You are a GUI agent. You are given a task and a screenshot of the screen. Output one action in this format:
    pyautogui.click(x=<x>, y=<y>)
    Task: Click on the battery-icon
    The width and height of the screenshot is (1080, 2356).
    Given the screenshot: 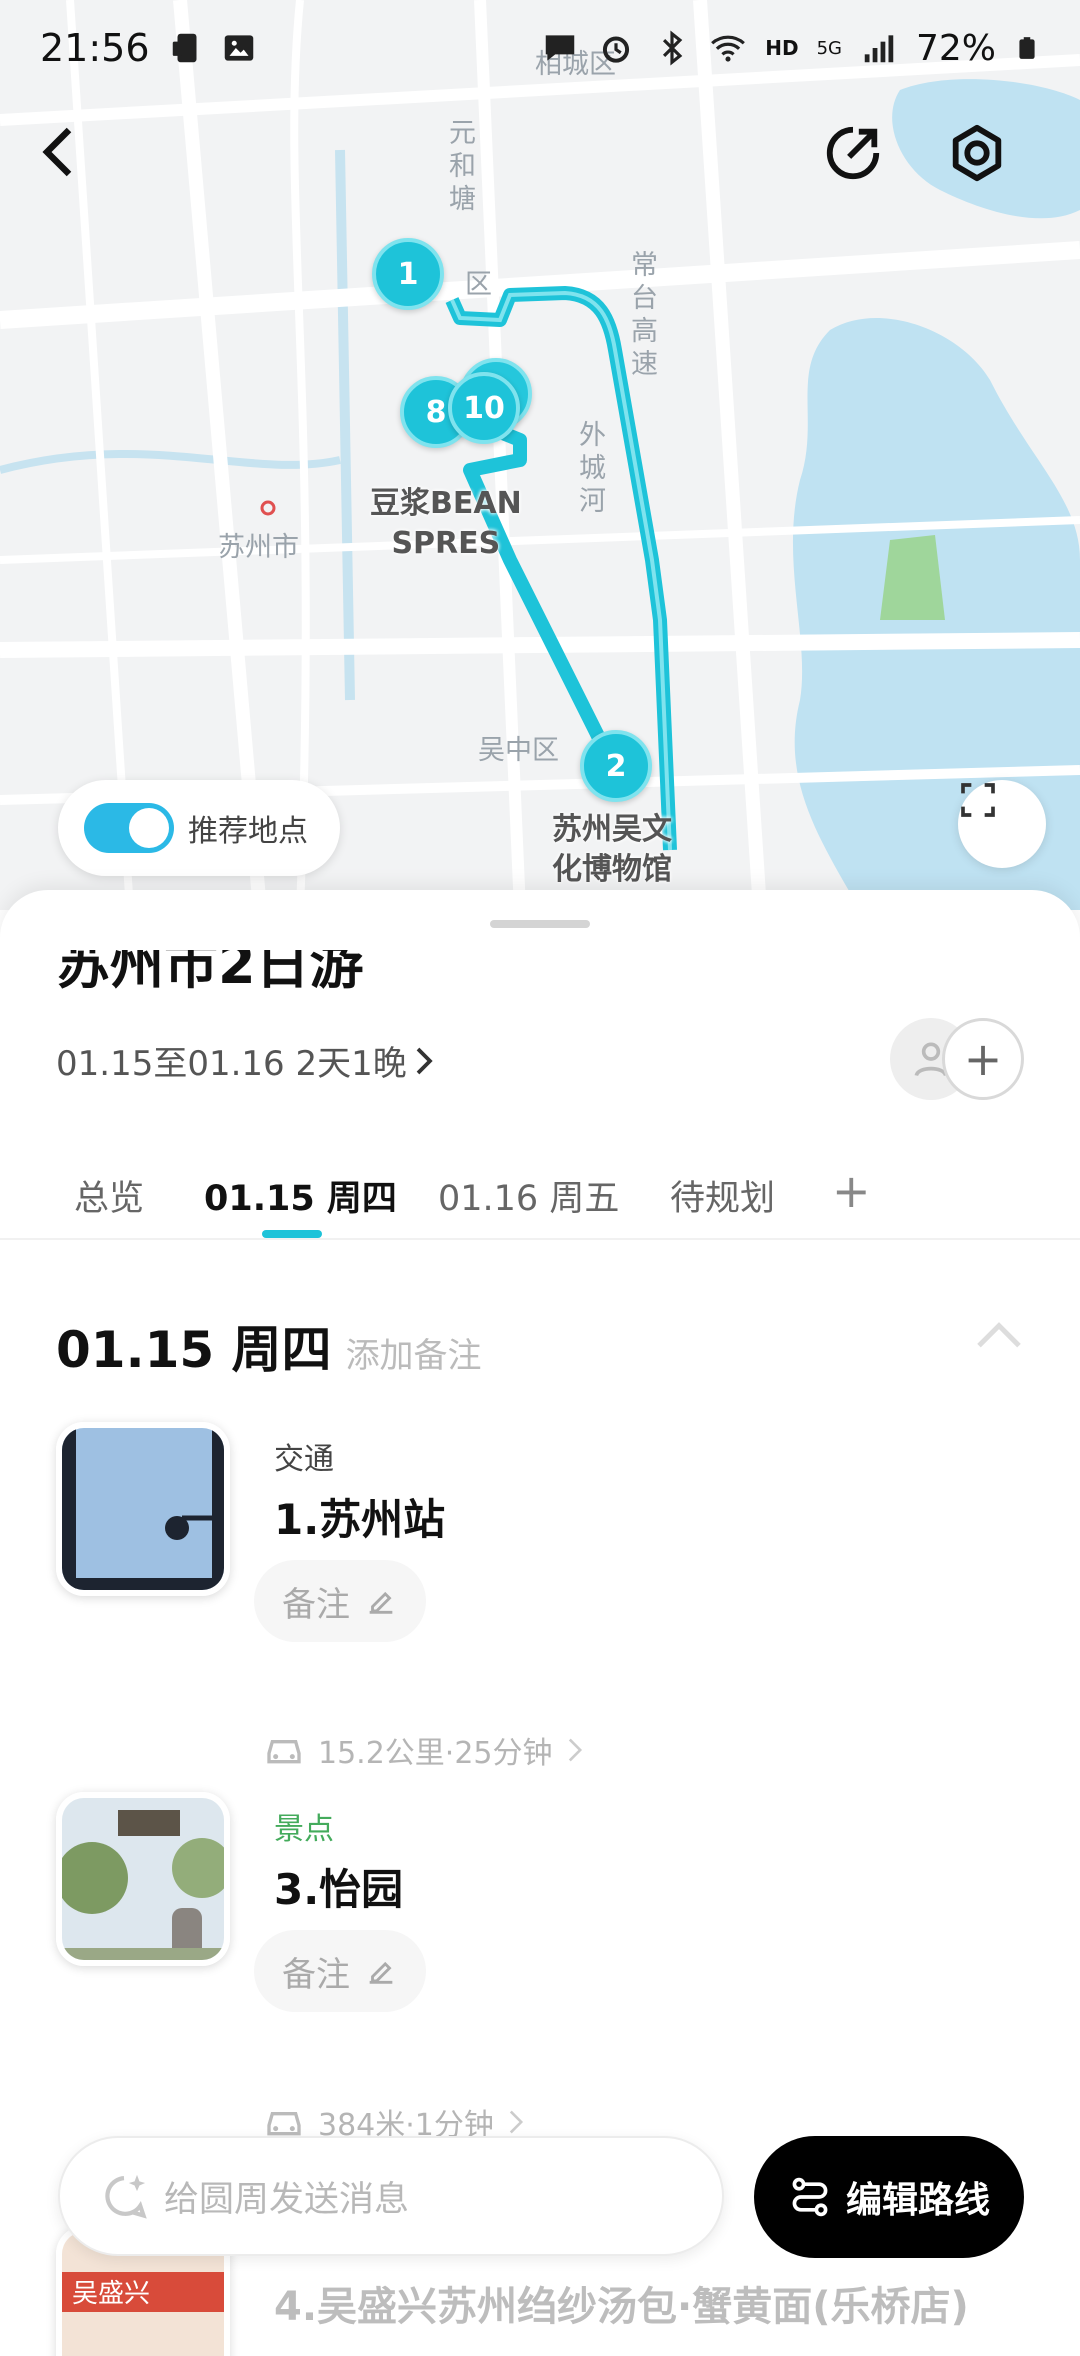 What is the action you would take?
    pyautogui.click(x=1027, y=48)
    